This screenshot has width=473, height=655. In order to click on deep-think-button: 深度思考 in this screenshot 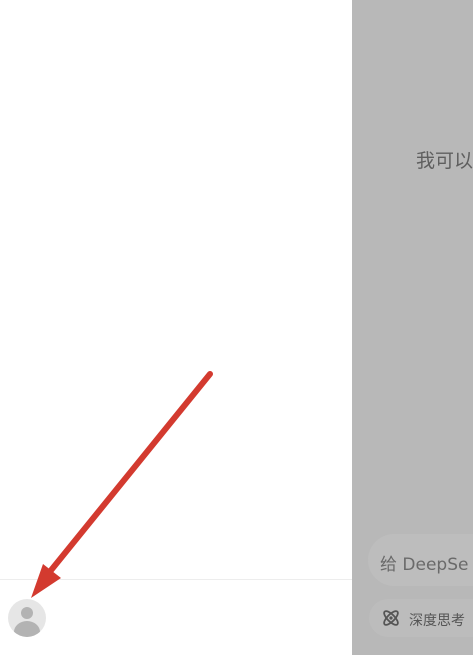, I will do `click(421, 618)`.